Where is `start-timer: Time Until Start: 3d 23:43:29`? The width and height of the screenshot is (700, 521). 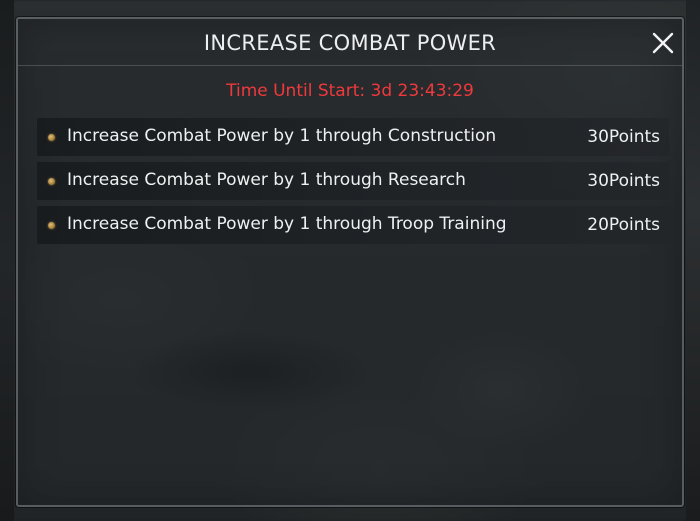
start-timer: Time Until Start: 3d 23:43:29 is located at coordinates (350, 91).